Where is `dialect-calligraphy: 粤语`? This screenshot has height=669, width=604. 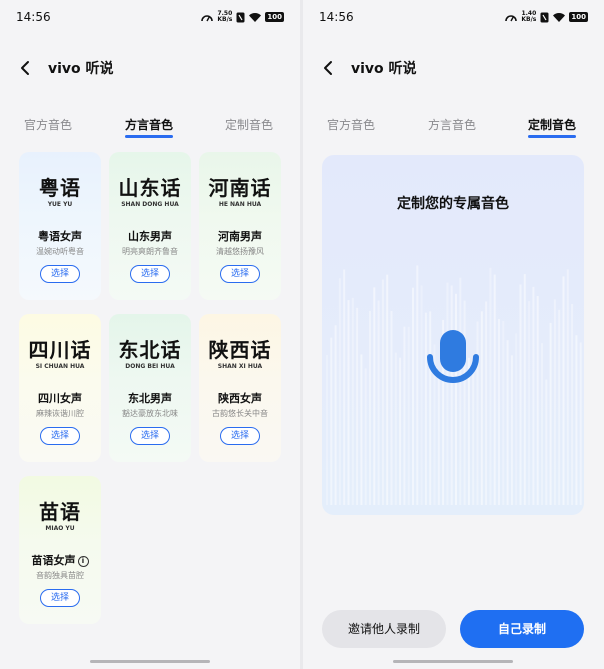 dialect-calligraphy: 粤语 is located at coordinates (60, 188).